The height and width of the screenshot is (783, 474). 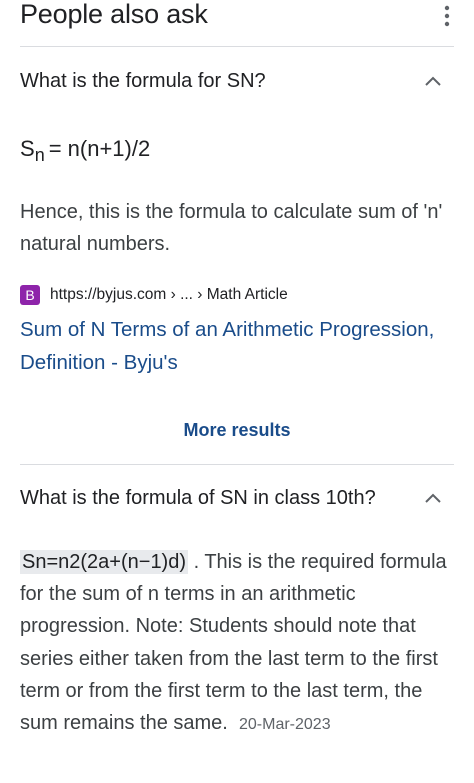 I want to click on byjus-favicon-icon: B, so click(x=30, y=295).